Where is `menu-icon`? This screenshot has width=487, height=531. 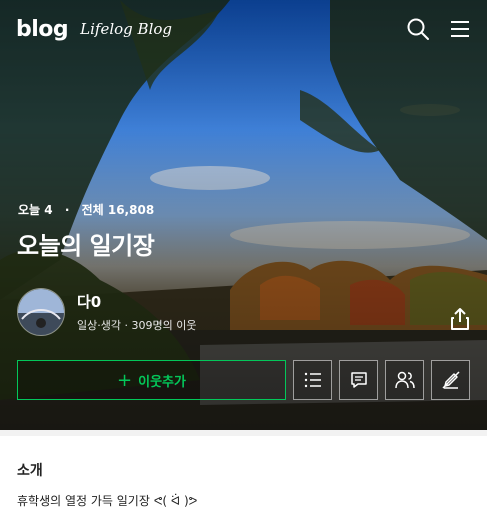 menu-icon is located at coordinates (460, 29).